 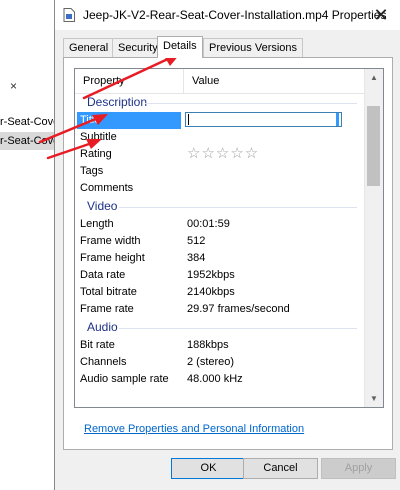 What do you see at coordinates (14, 86) in the screenshot?
I see `background-close-icon: ×` at bounding box center [14, 86].